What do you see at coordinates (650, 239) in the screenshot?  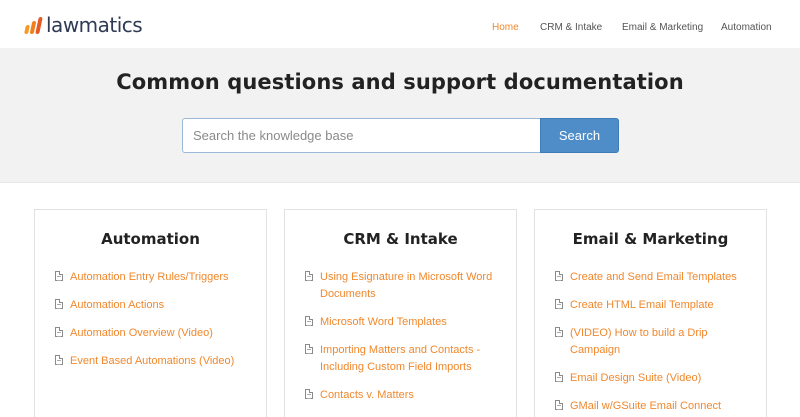 I see `category-title: Email & Marketing` at bounding box center [650, 239].